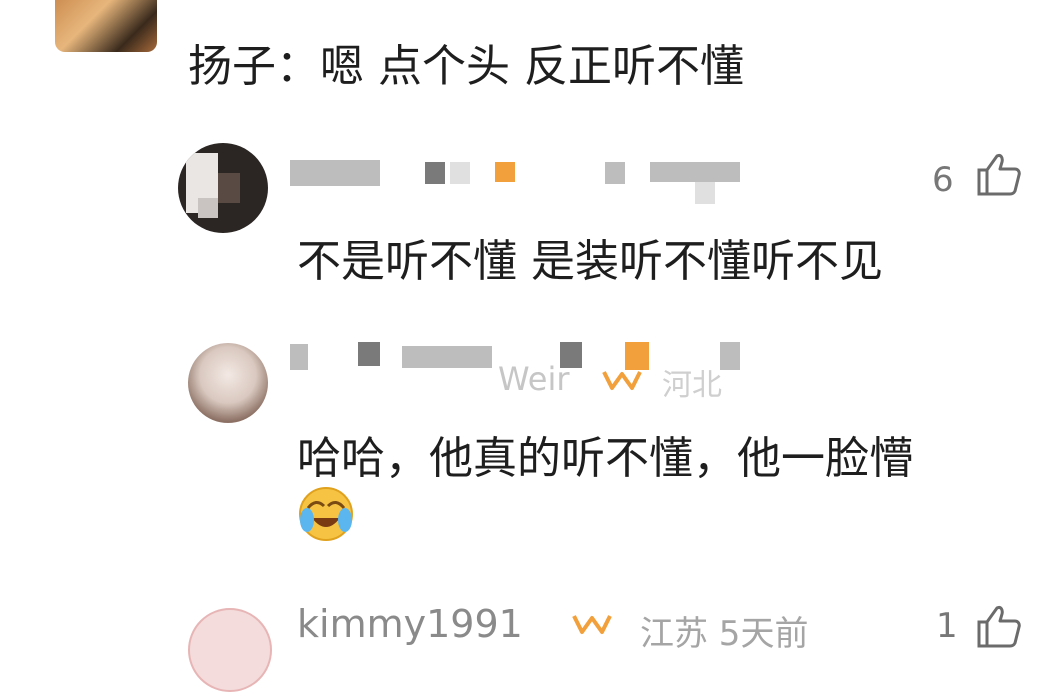 The width and height of the screenshot is (1049, 692). Describe the element at coordinates (947, 626) in the screenshot. I see `like-count: 1` at that location.